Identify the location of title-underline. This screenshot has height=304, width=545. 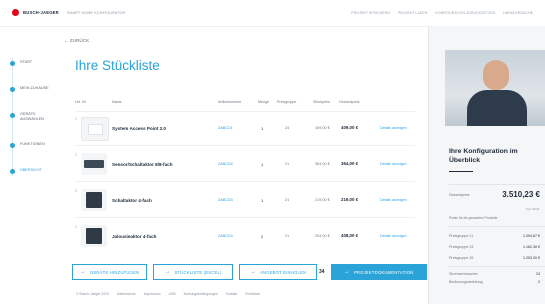
(461, 171).